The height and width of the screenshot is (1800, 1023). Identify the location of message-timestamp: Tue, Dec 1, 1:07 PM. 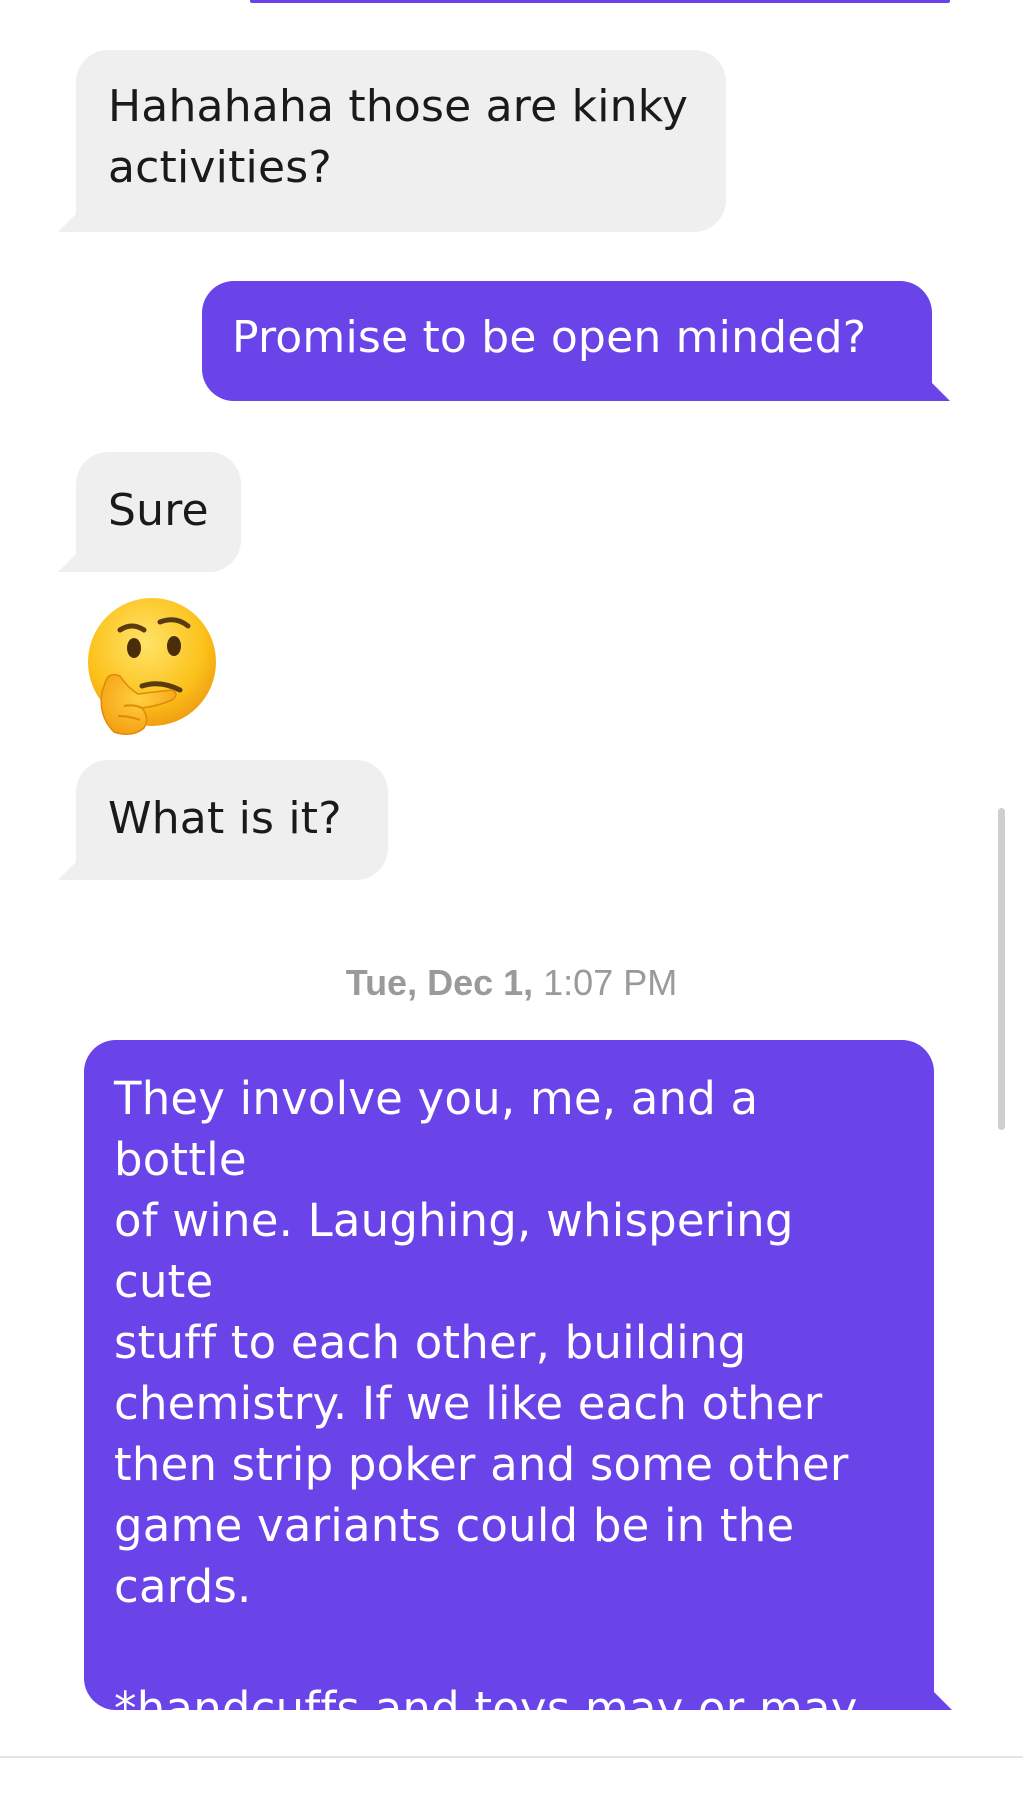
(511, 983).